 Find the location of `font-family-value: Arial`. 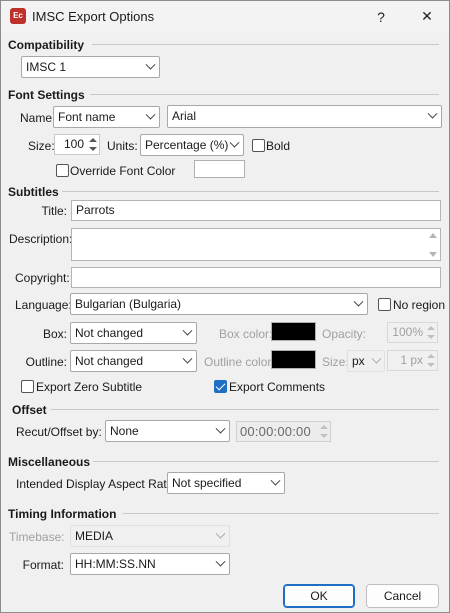

font-family-value: Arial is located at coordinates (184, 116).